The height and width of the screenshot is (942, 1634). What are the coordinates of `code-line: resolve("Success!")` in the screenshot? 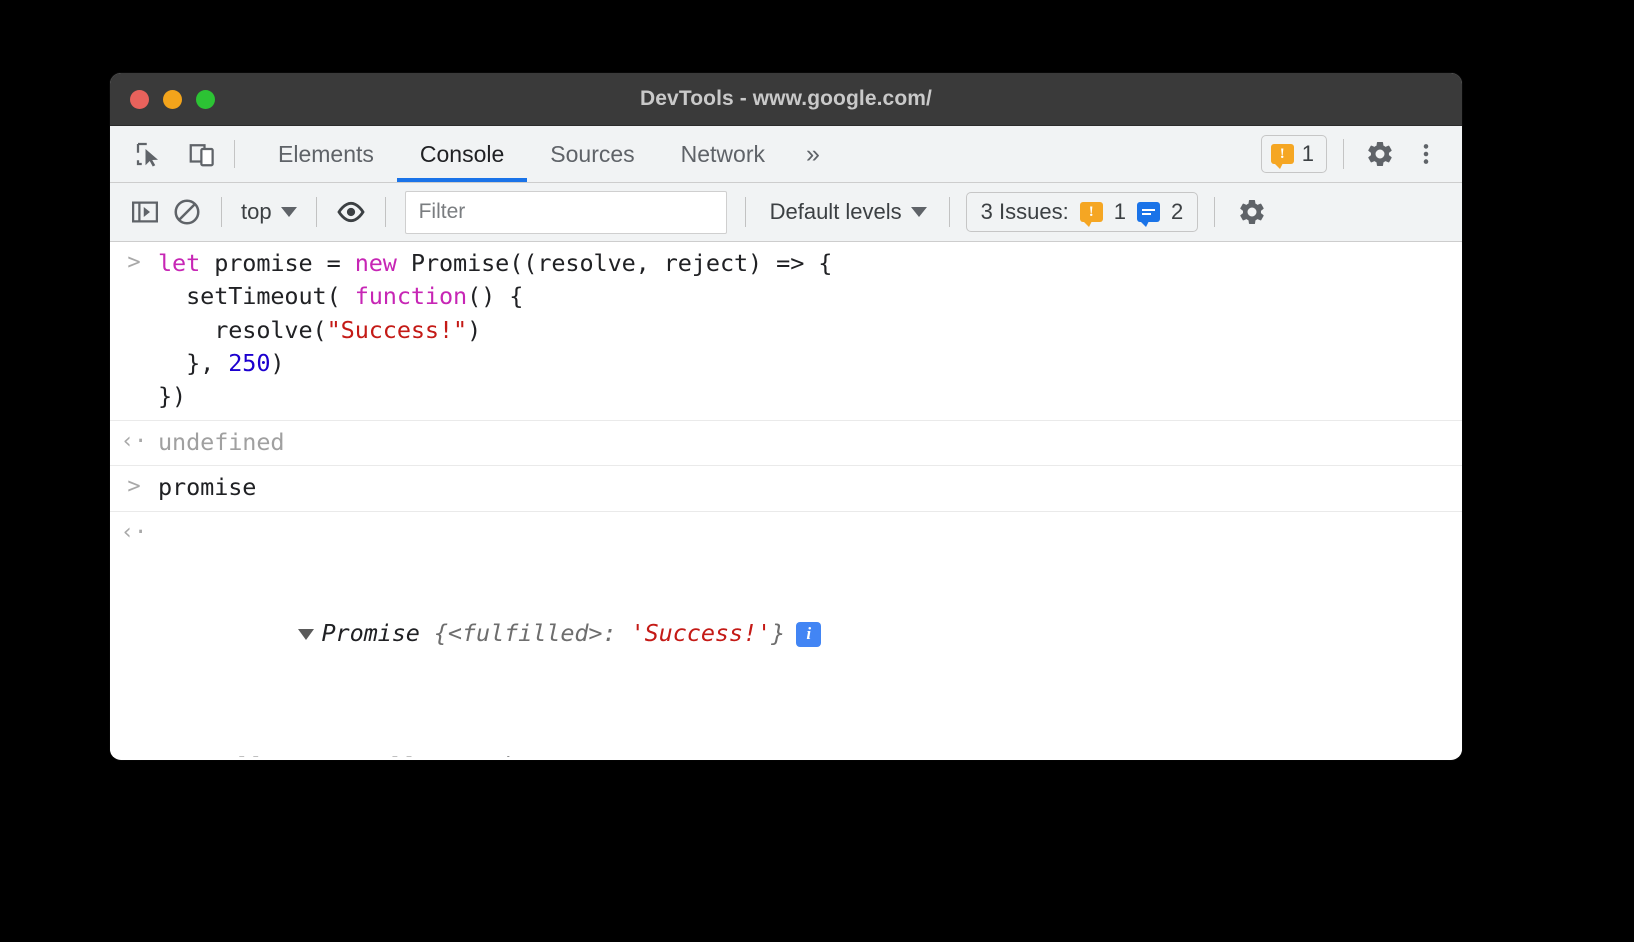 It's located at (810, 330).